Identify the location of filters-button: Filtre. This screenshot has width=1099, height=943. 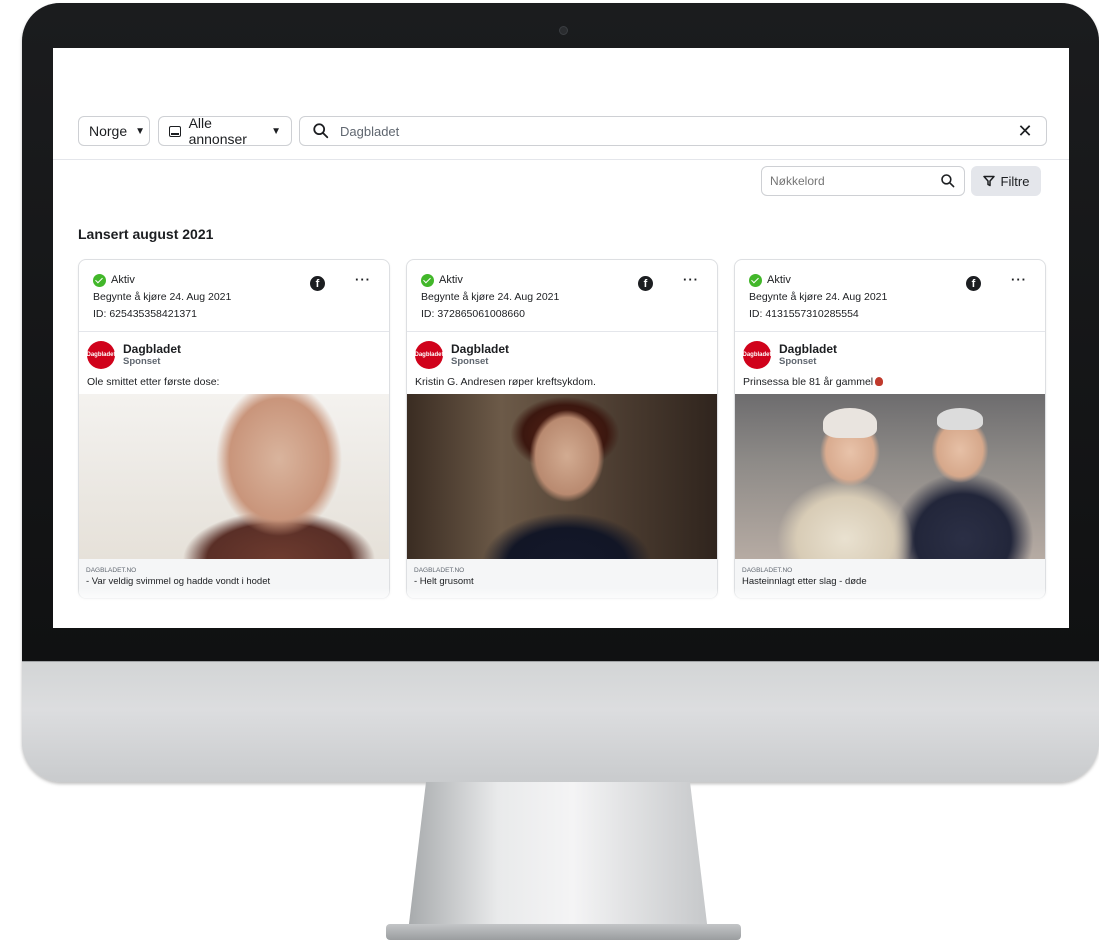
(1006, 181).